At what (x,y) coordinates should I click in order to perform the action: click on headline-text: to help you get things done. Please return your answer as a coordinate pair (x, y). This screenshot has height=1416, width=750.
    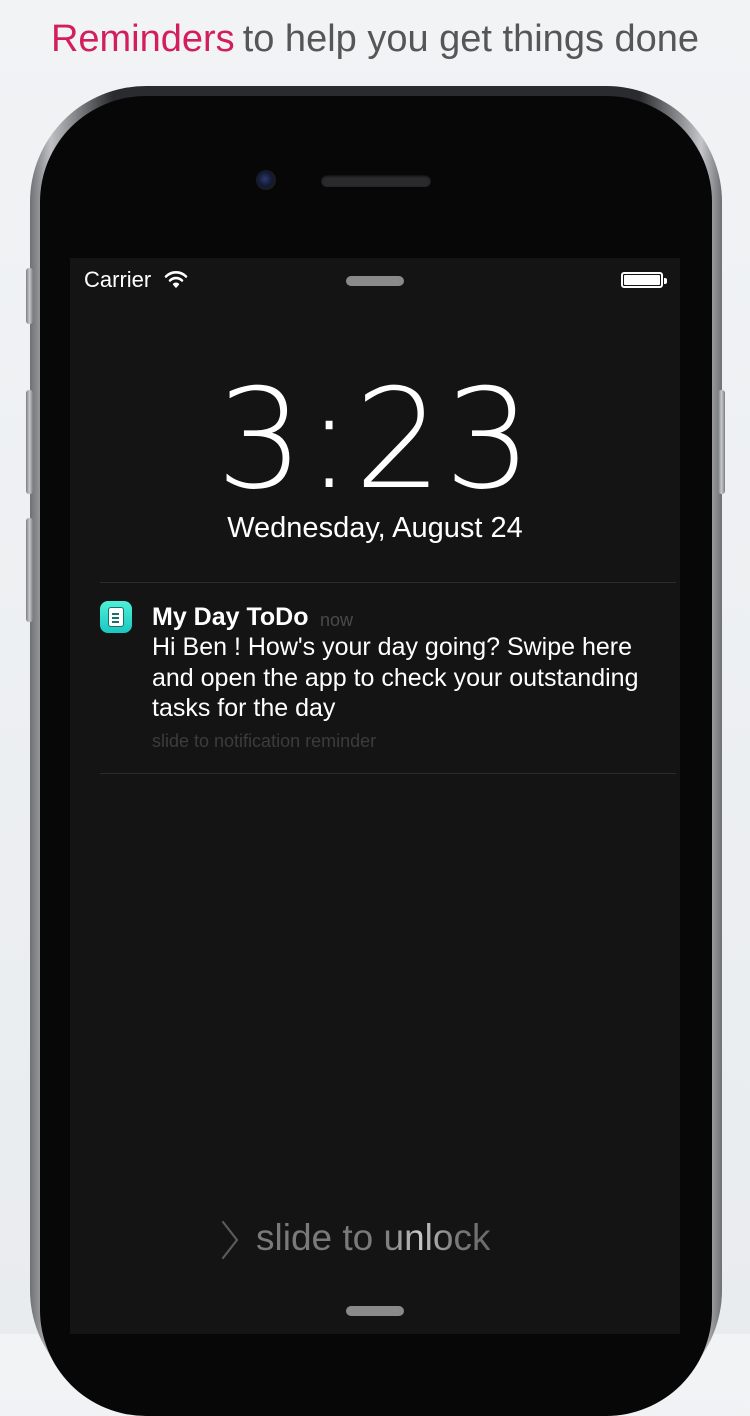
    Looking at the image, I should click on (471, 39).